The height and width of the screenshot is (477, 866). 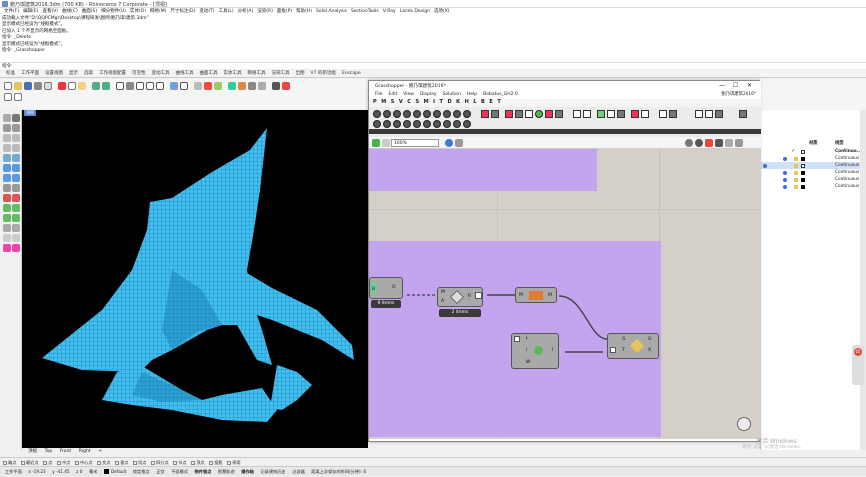 What do you see at coordinates (528, 362) in the screenshot?
I see `input-port-w: W` at bounding box center [528, 362].